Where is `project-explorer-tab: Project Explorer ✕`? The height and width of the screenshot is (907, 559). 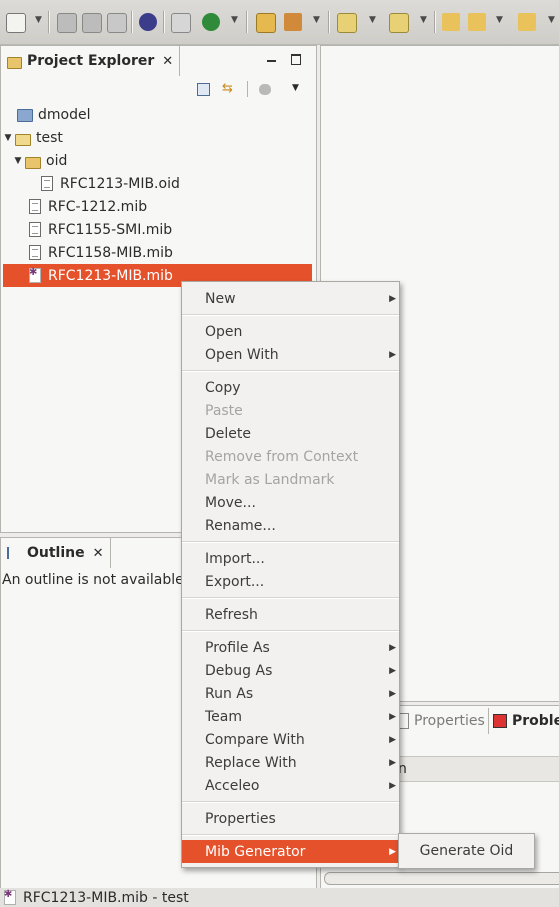 project-explorer-tab: Project Explorer ✕ is located at coordinates (91, 61).